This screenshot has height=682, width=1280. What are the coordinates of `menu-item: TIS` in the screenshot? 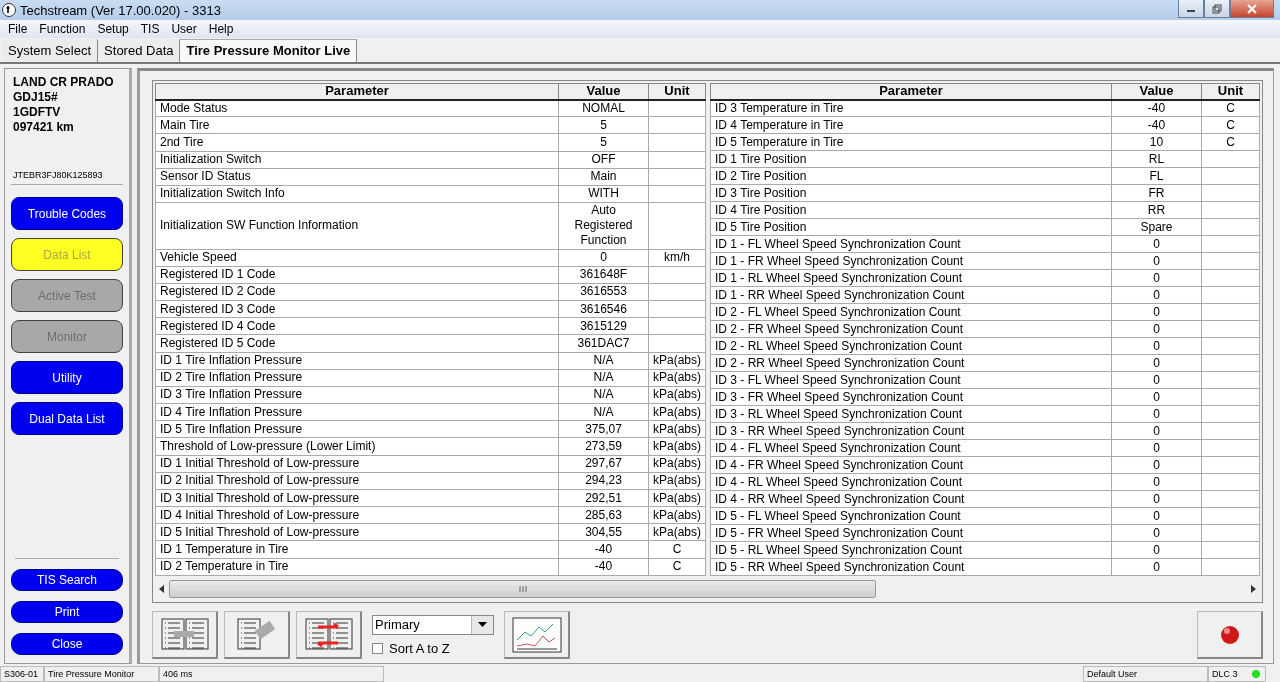 It's located at (150, 29).